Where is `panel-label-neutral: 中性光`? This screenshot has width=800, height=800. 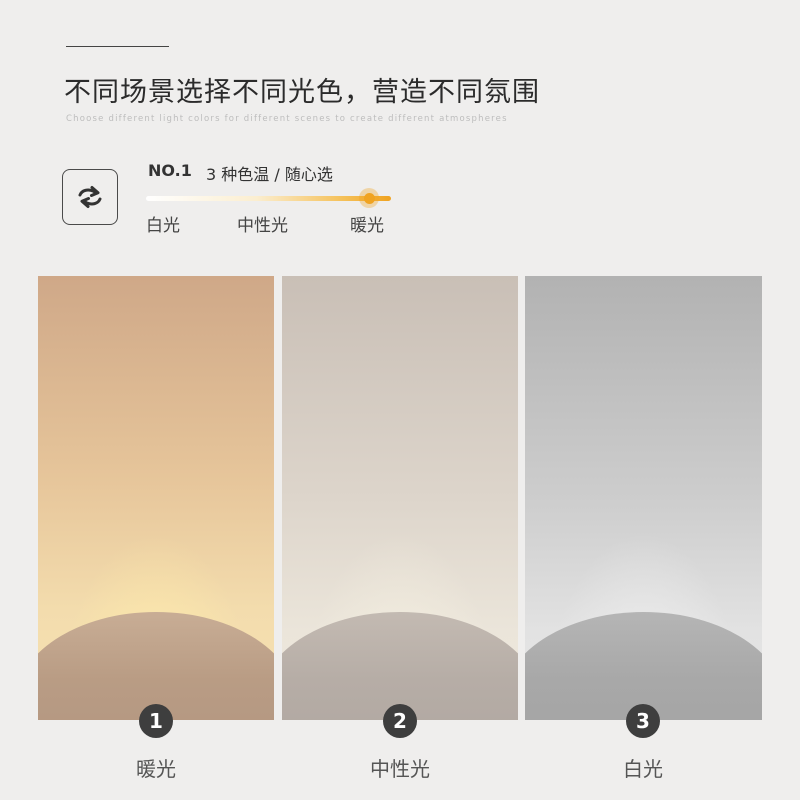 panel-label-neutral: 中性光 is located at coordinates (400, 769).